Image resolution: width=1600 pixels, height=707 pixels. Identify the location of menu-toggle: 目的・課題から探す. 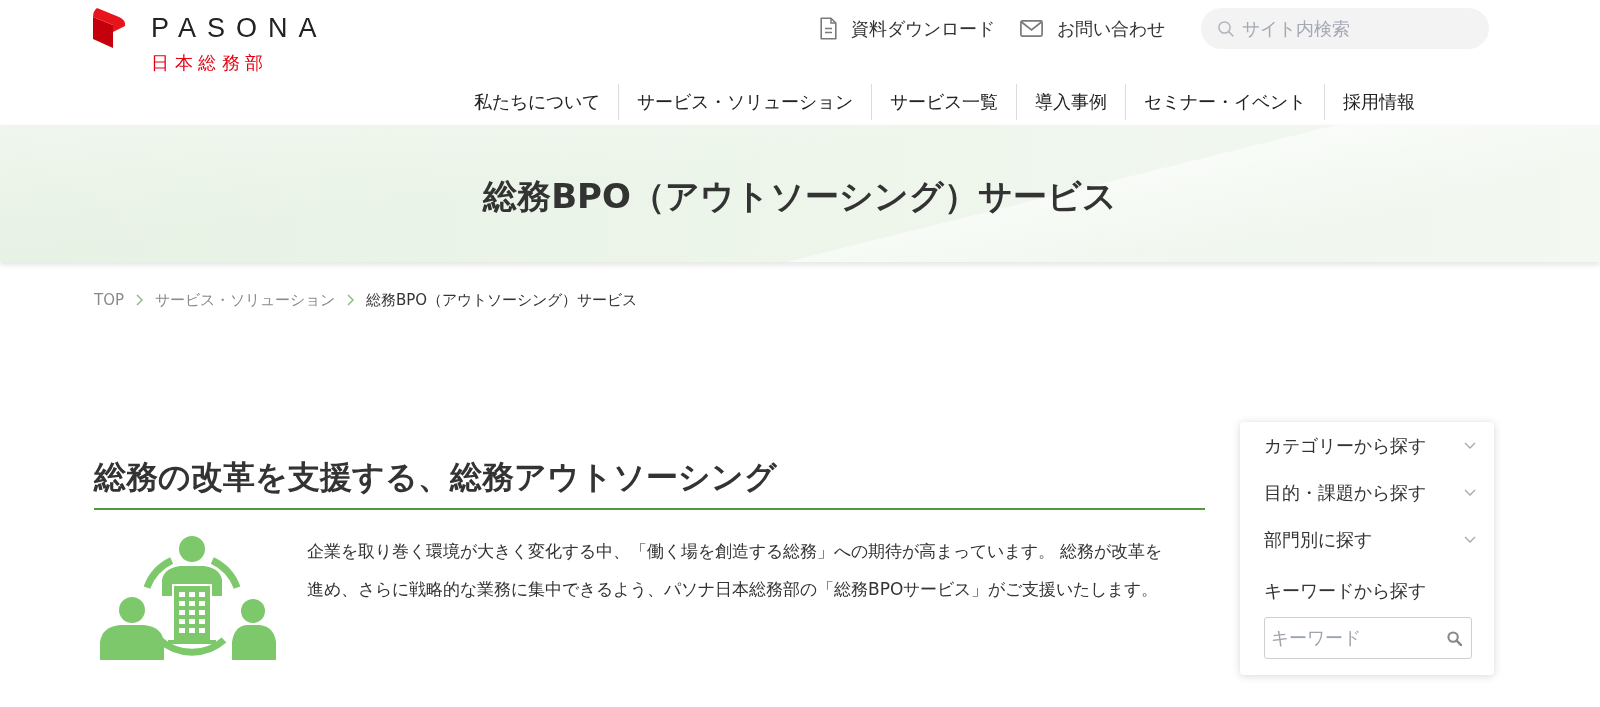
(1370, 492).